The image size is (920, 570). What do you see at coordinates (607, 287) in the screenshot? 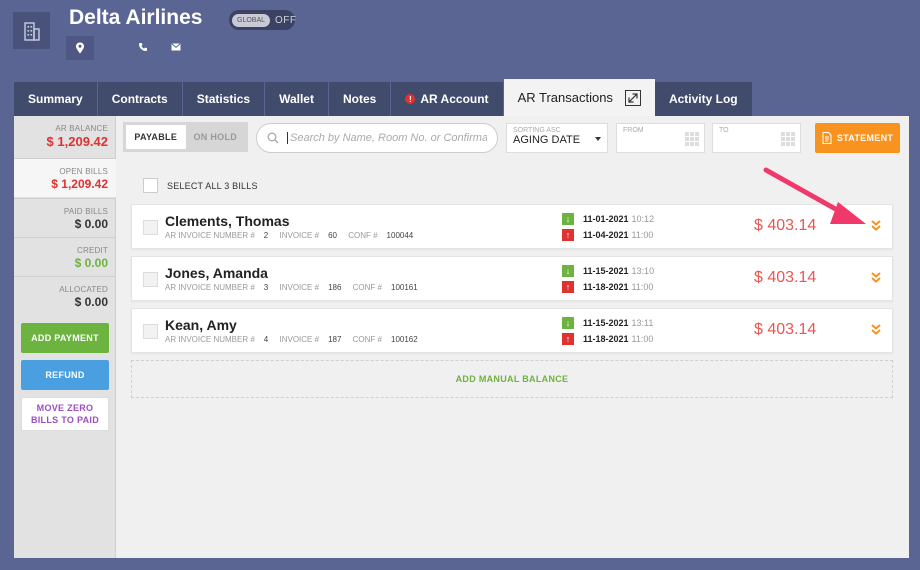
I see `departure-row: ↑ 11-18-2021 11:00` at bounding box center [607, 287].